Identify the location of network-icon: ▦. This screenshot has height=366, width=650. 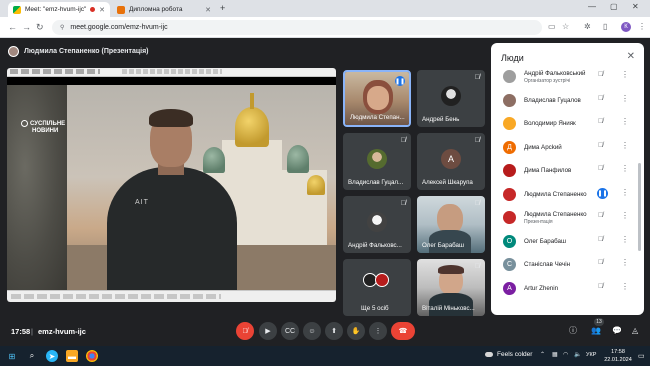
(555, 354).